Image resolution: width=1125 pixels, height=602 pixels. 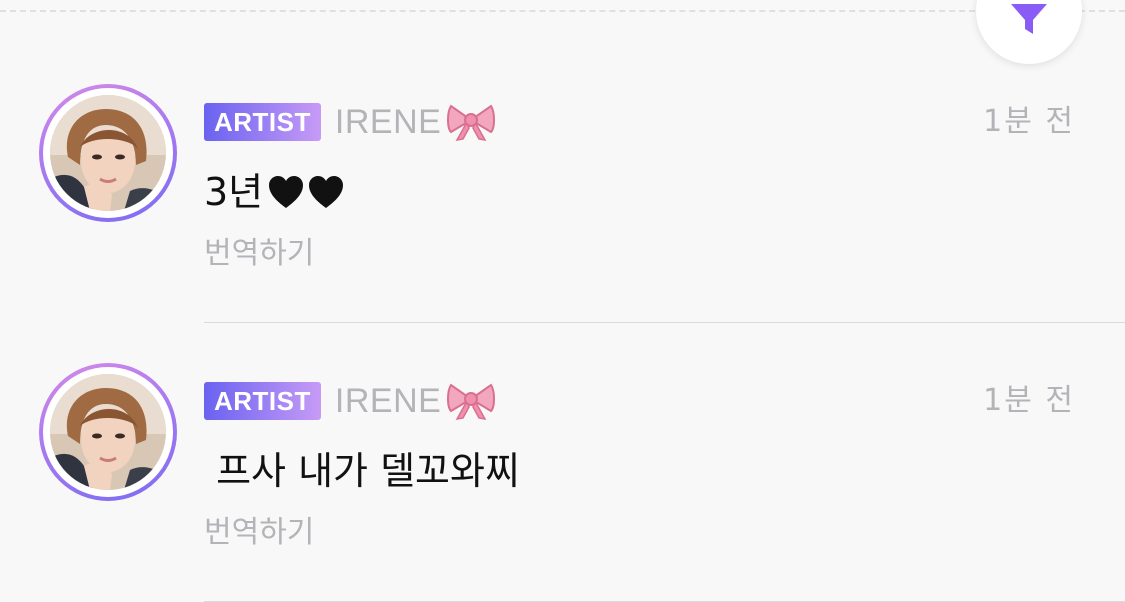 I want to click on post-message: 프사 내가 델꼬와찌, so click(x=362, y=471).